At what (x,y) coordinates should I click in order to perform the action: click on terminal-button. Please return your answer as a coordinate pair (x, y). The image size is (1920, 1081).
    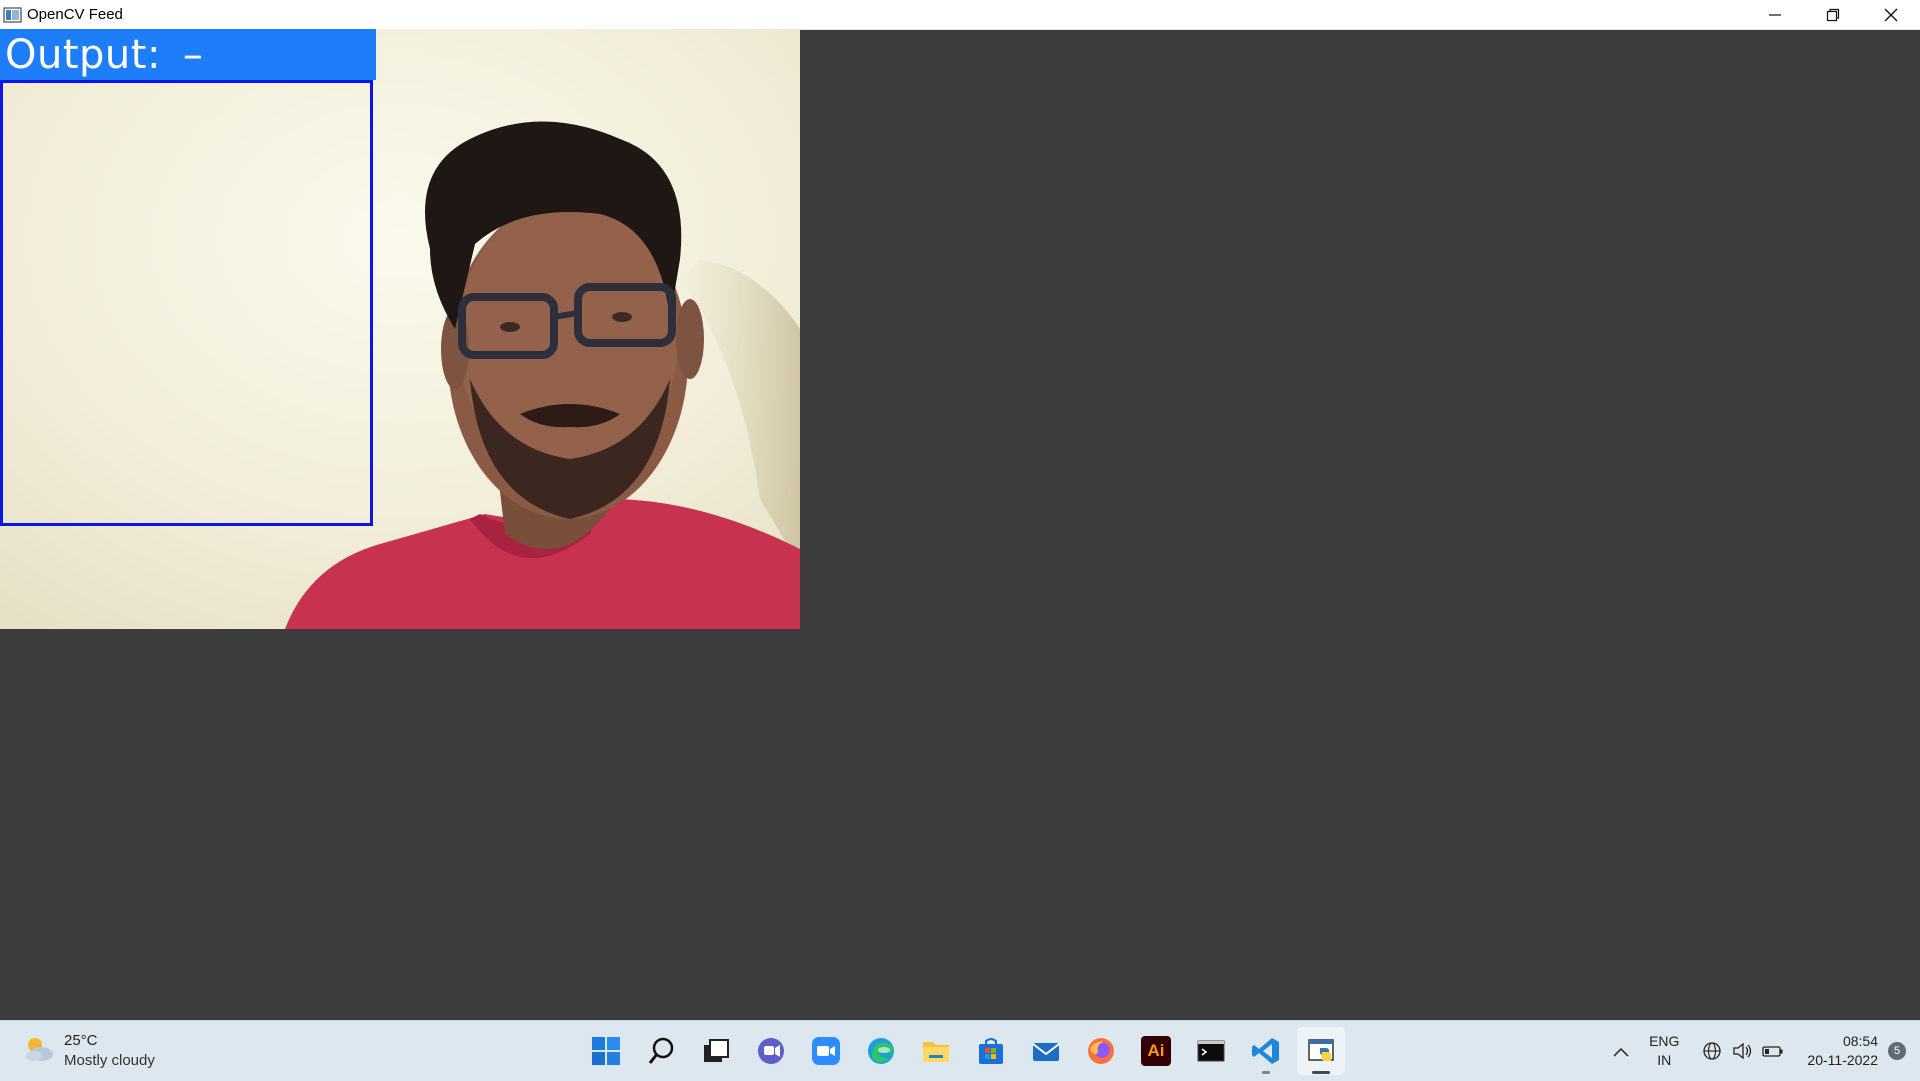
    Looking at the image, I should click on (1211, 1051).